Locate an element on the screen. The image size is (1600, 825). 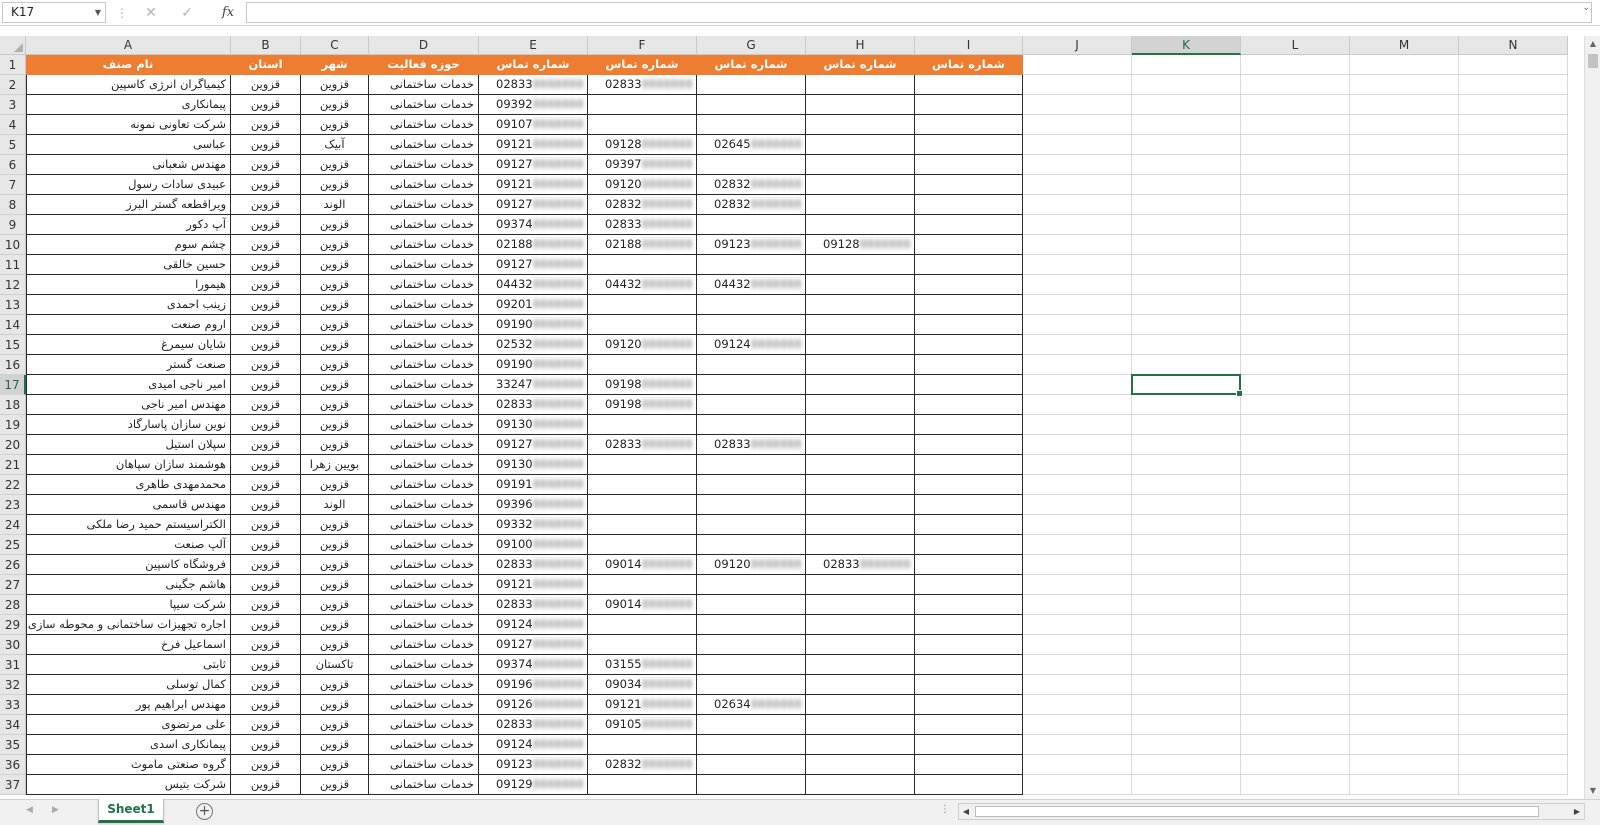
row-header: 8 is located at coordinates (13, 205).